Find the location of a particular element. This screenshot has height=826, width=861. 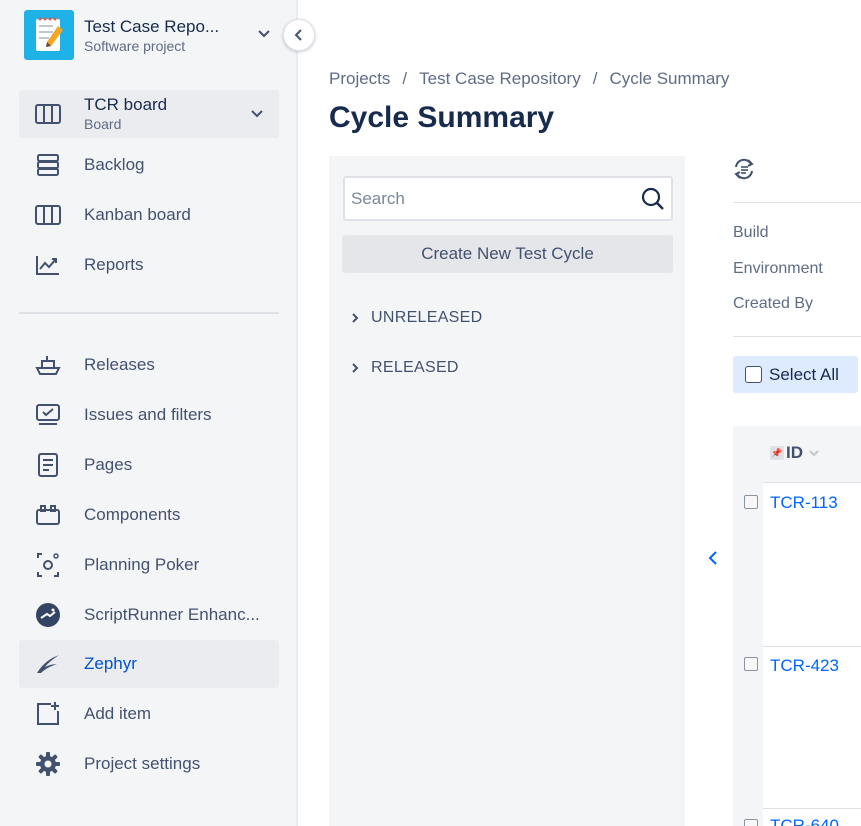

sidebar-item-components: Components is located at coordinates (149, 515).